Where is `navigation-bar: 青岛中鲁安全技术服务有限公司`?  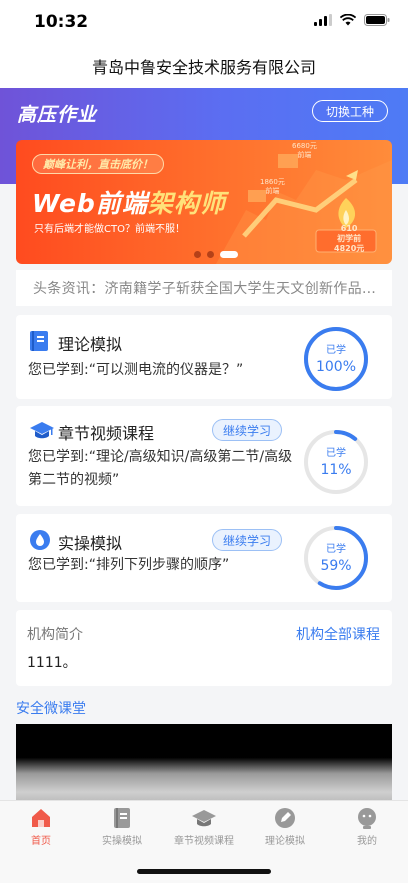 navigation-bar: 青岛中鲁安全技术服务有限公司 is located at coordinates (204, 66).